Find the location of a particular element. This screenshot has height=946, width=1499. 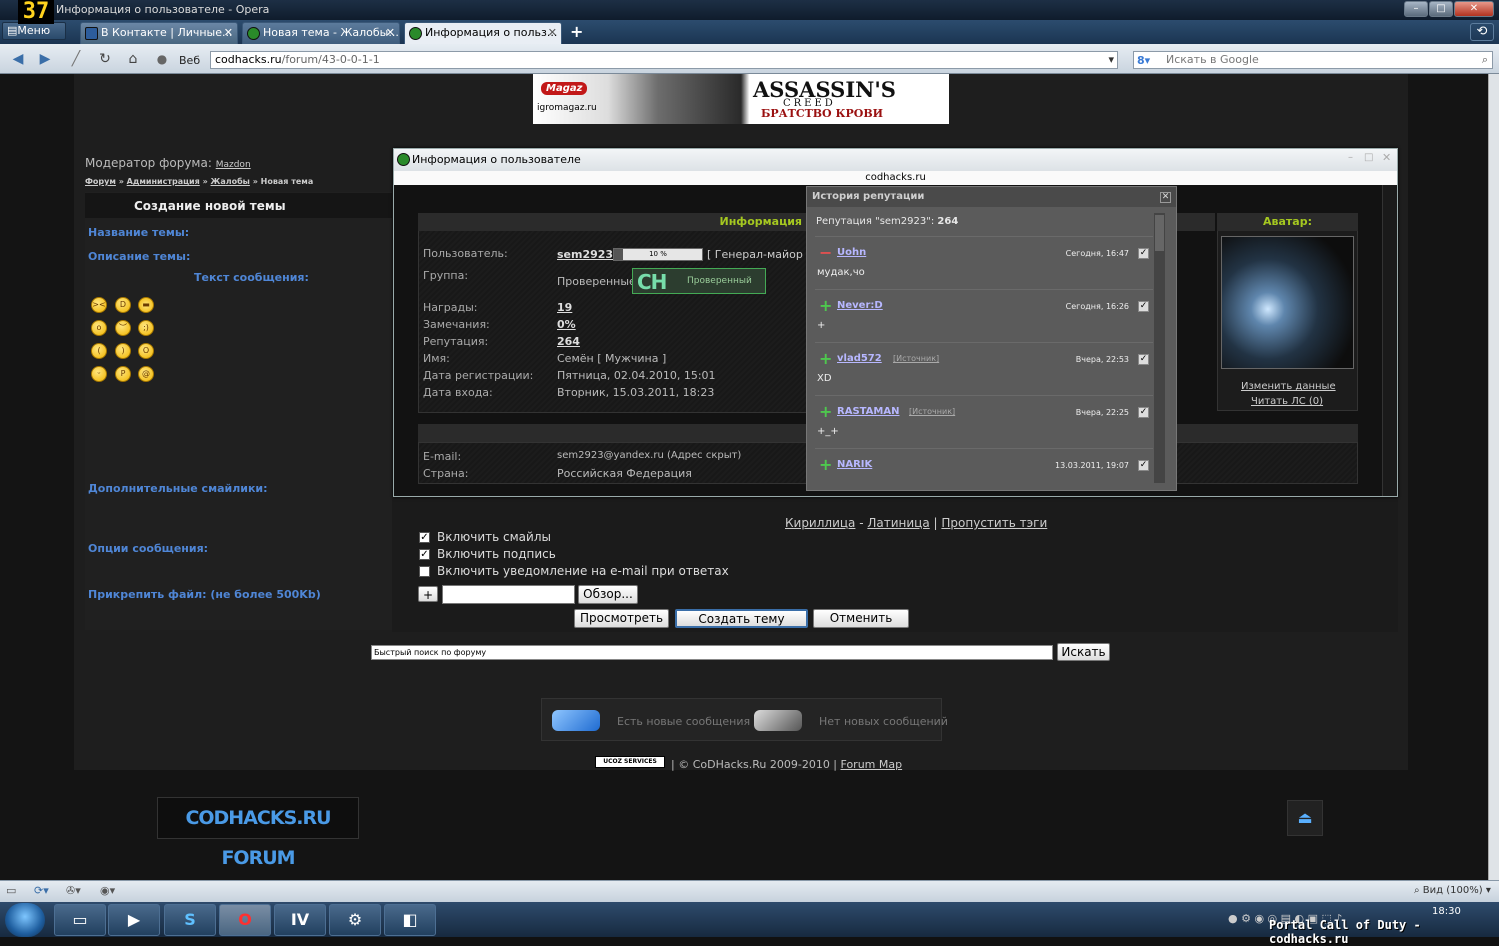

smiley-angry-icon: >< is located at coordinates (99, 305).